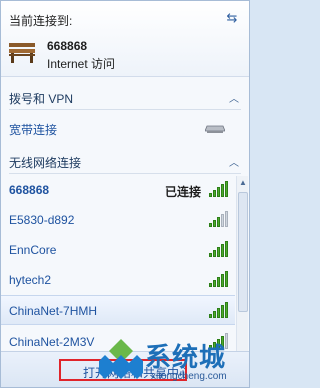 The width and height of the screenshot is (320, 388). What do you see at coordinates (189, 376) in the screenshot?
I see `watermark-url: xitongcheng.com` at bounding box center [189, 376].